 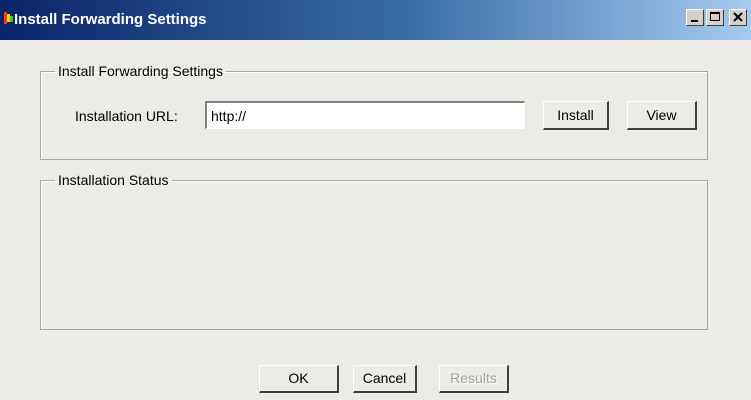 What do you see at coordinates (385, 379) in the screenshot?
I see `cancel-button: Cancel` at bounding box center [385, 379].